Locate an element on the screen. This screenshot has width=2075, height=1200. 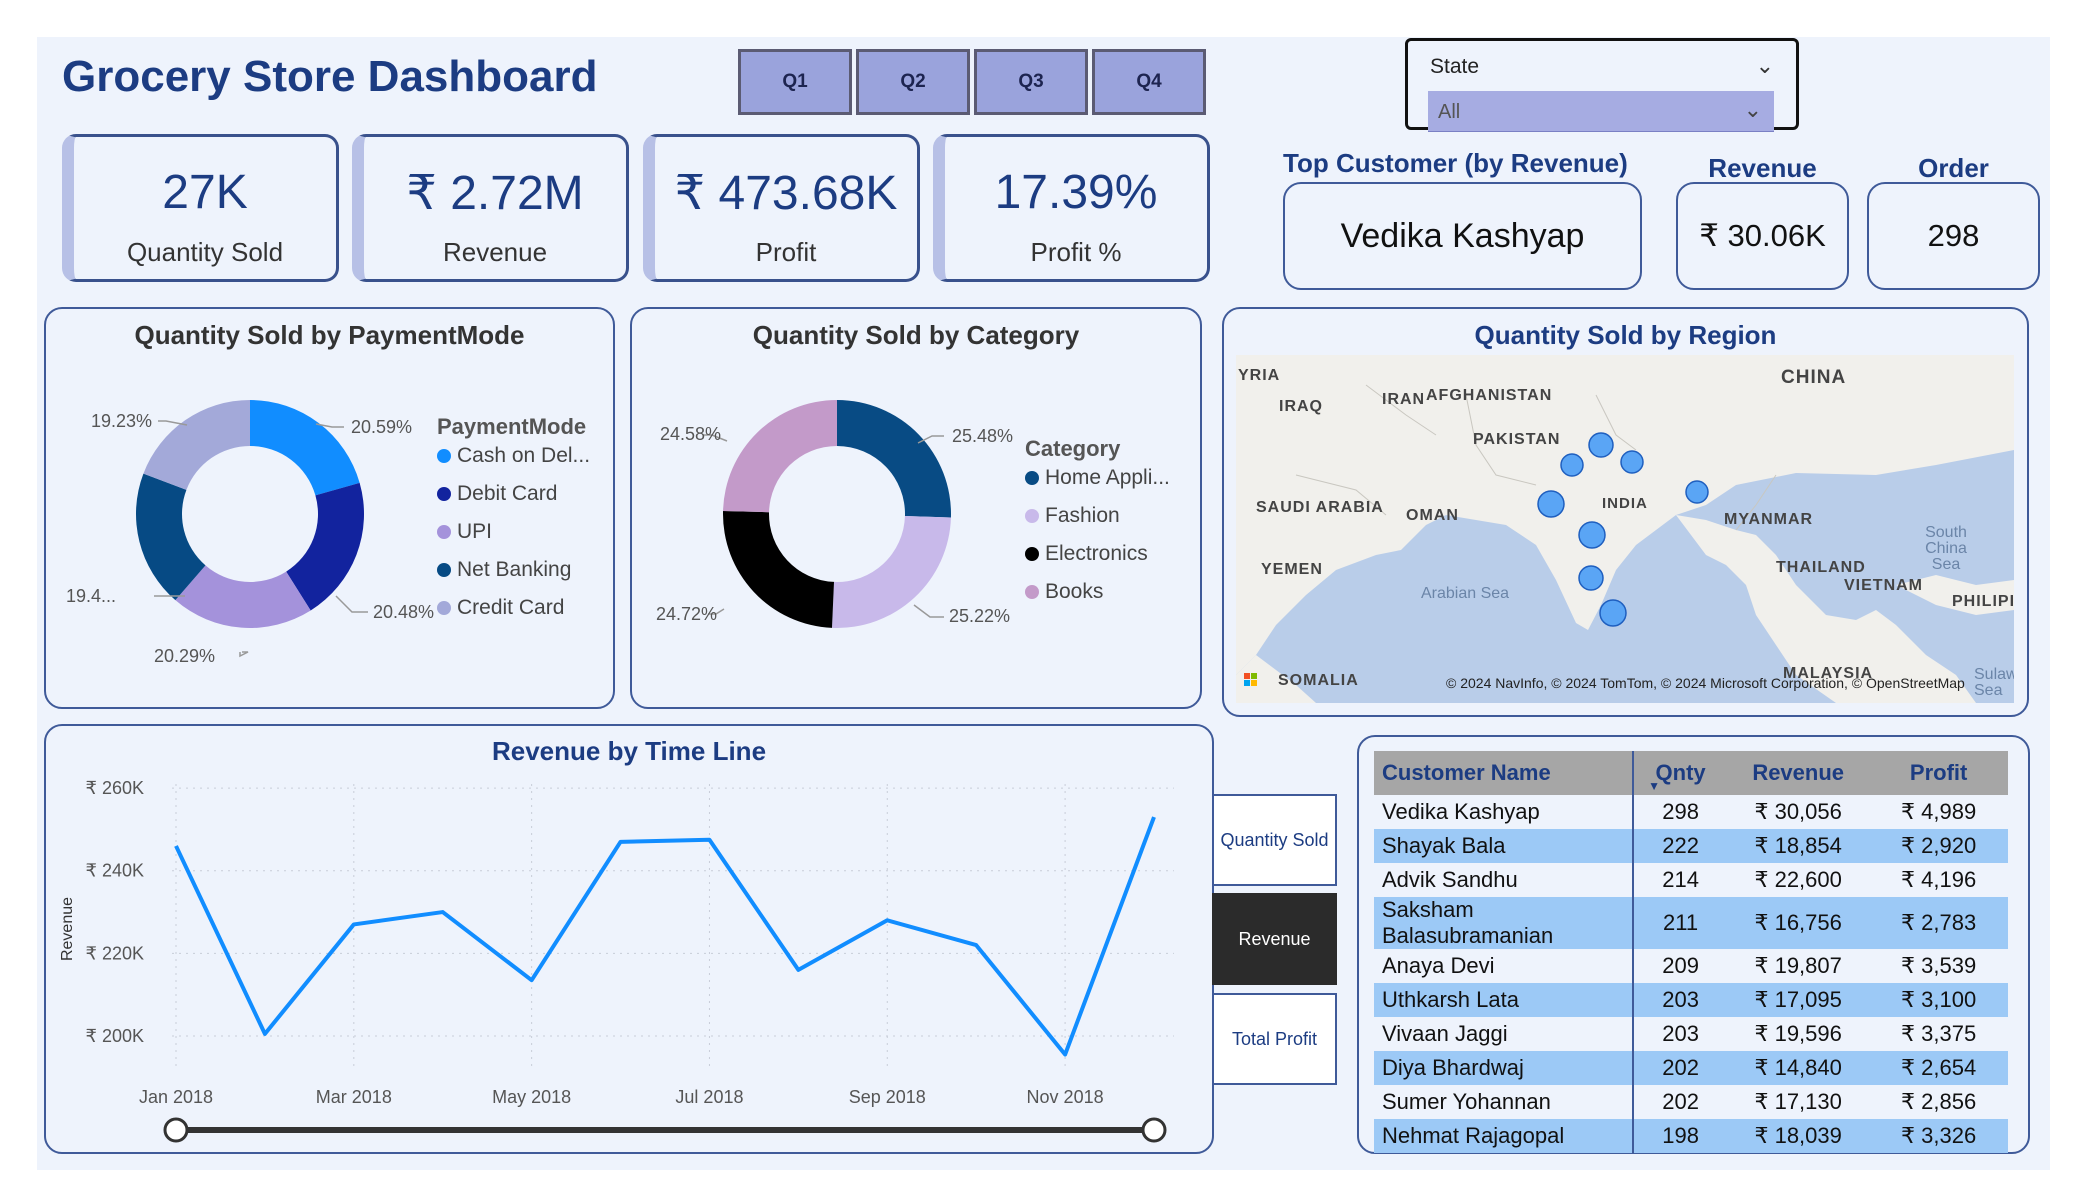
column-header-customer-name: Customer Name is located at coordinates (1504, 773).